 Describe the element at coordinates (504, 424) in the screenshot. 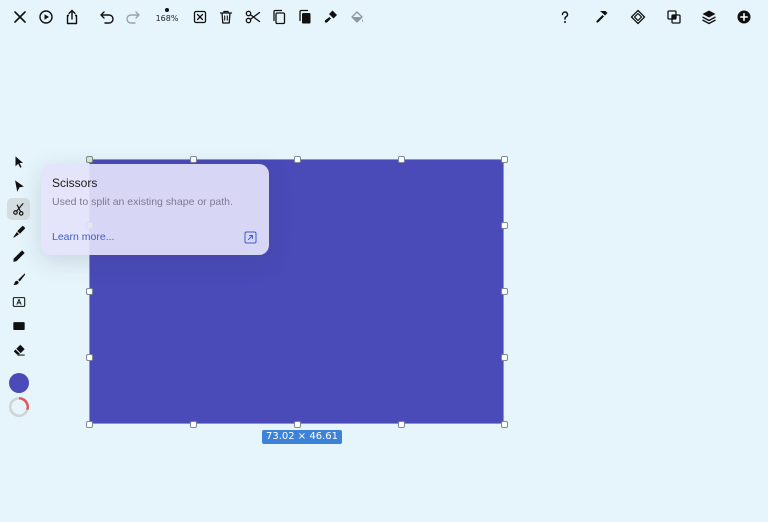

I see `handle-bottom-right` at that location.